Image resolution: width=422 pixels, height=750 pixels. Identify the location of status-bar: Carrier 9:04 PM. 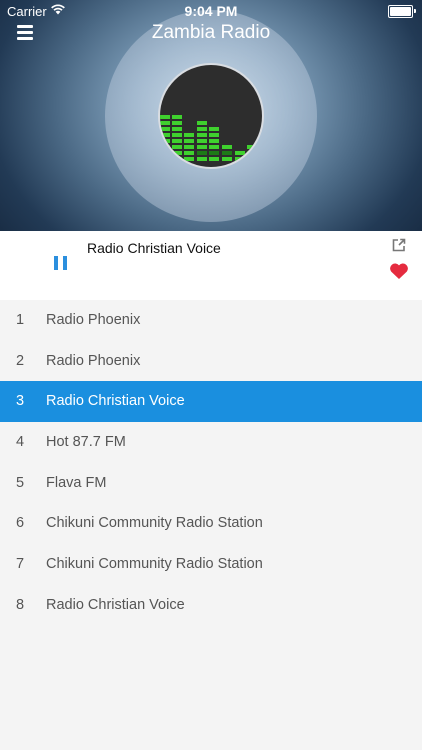
(211, 11).